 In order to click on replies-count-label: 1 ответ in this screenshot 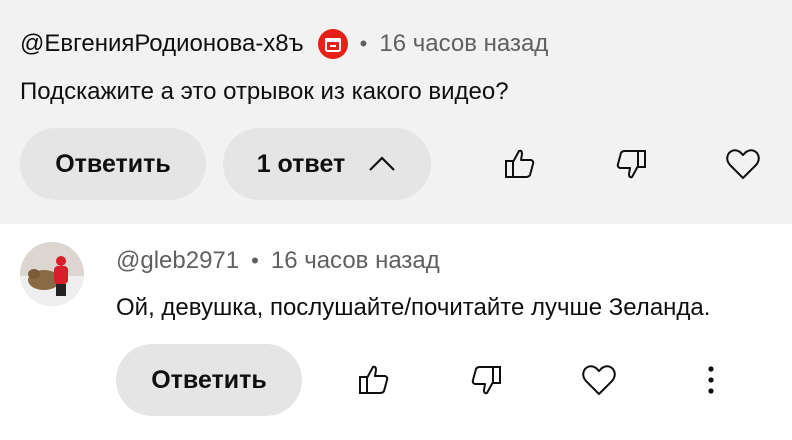, I will do `click(301, 163)`.